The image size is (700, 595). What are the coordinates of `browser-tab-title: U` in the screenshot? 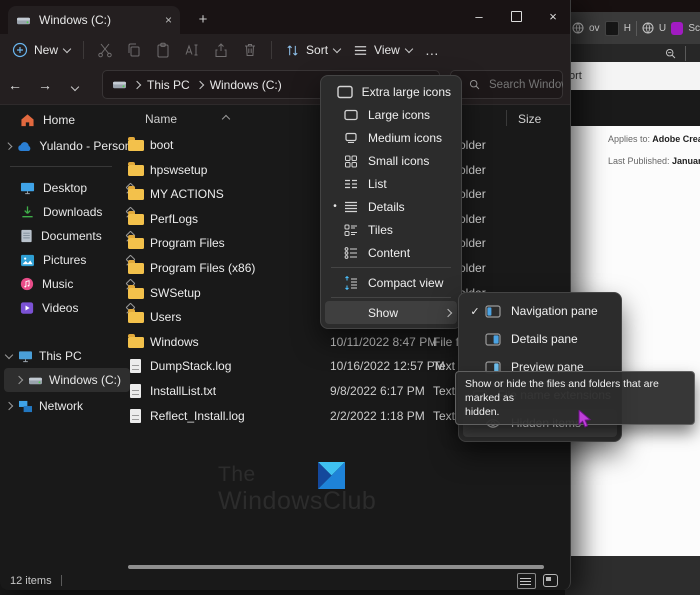 It's located at (662, 28).